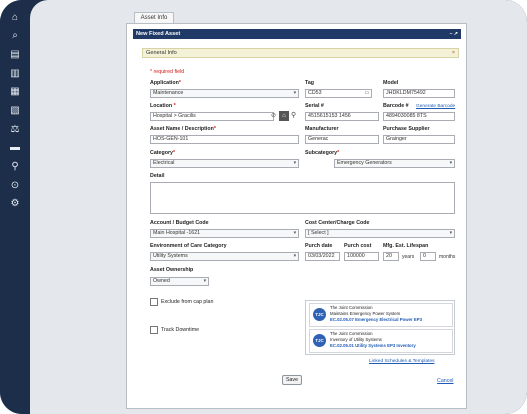 The image size is (527, 414). I want to click on generate-barcode-link: Generate Barcode, so click(435, 106).